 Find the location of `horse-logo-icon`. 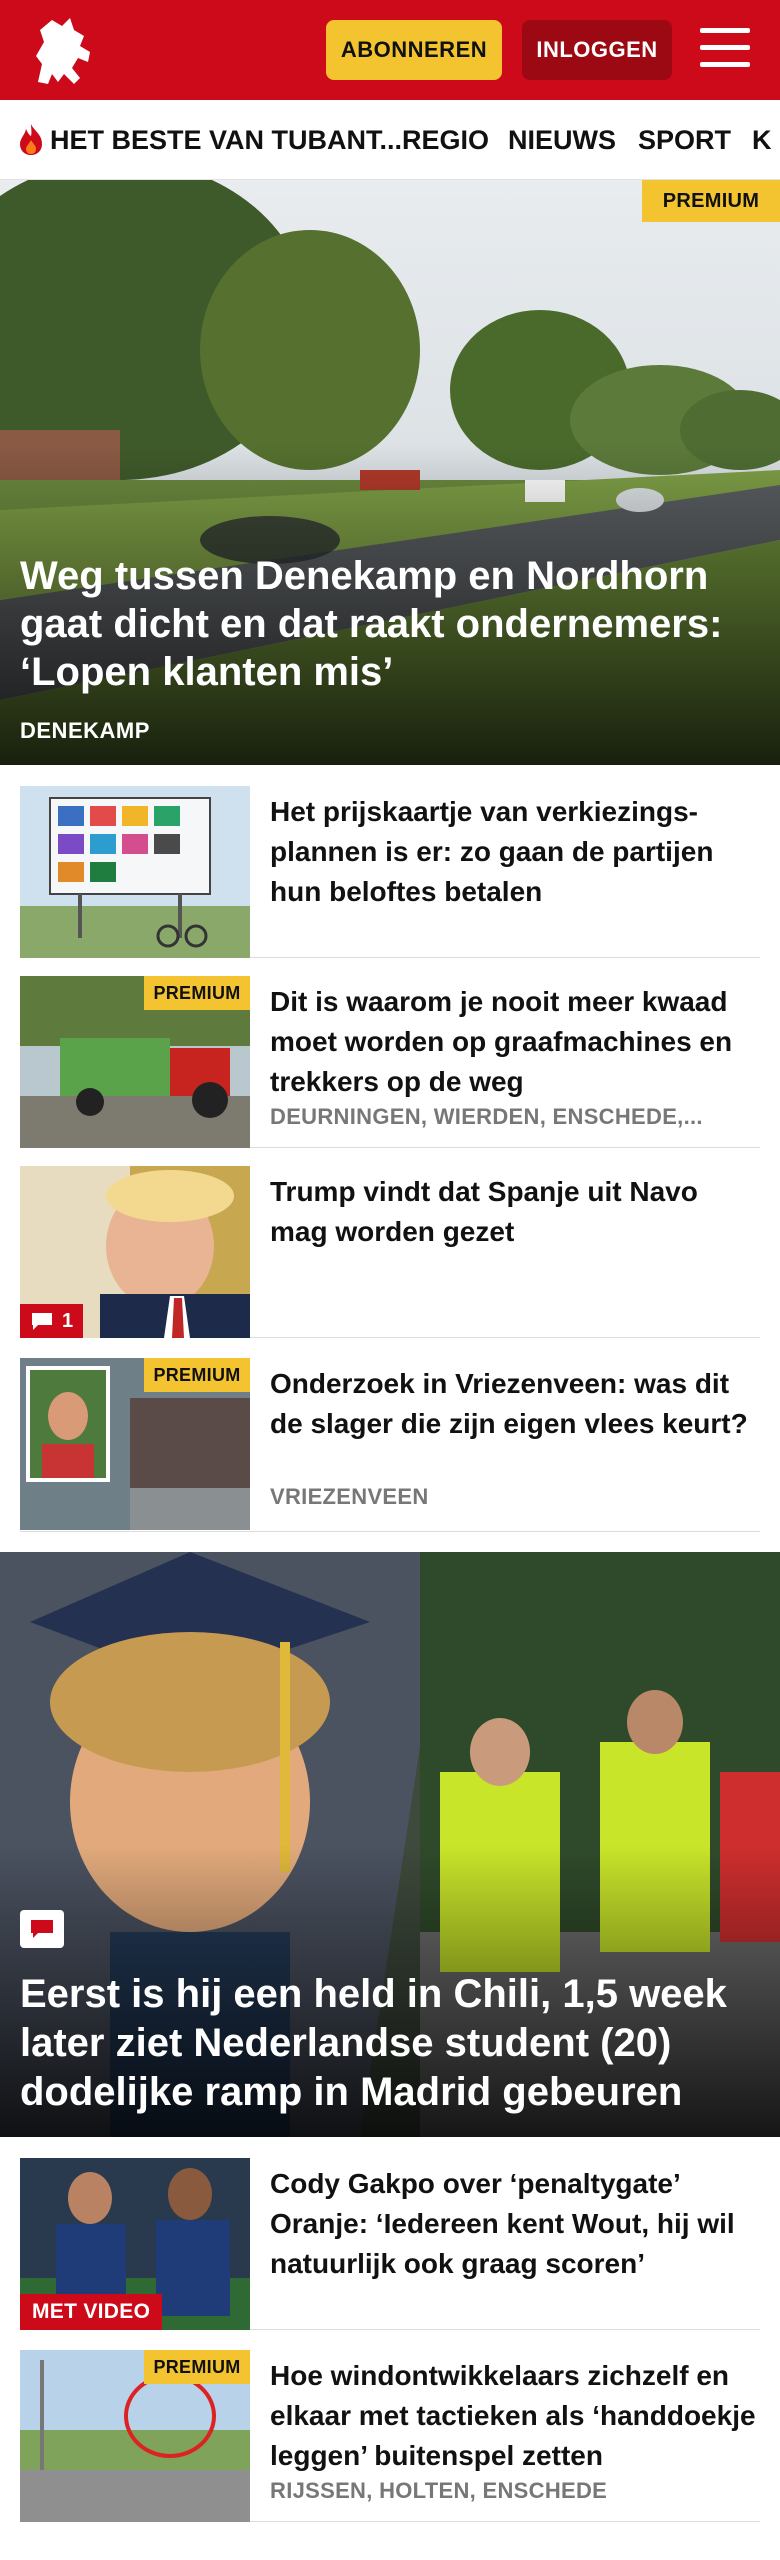

horse-logo-icon is located at coordinates (63, 51).